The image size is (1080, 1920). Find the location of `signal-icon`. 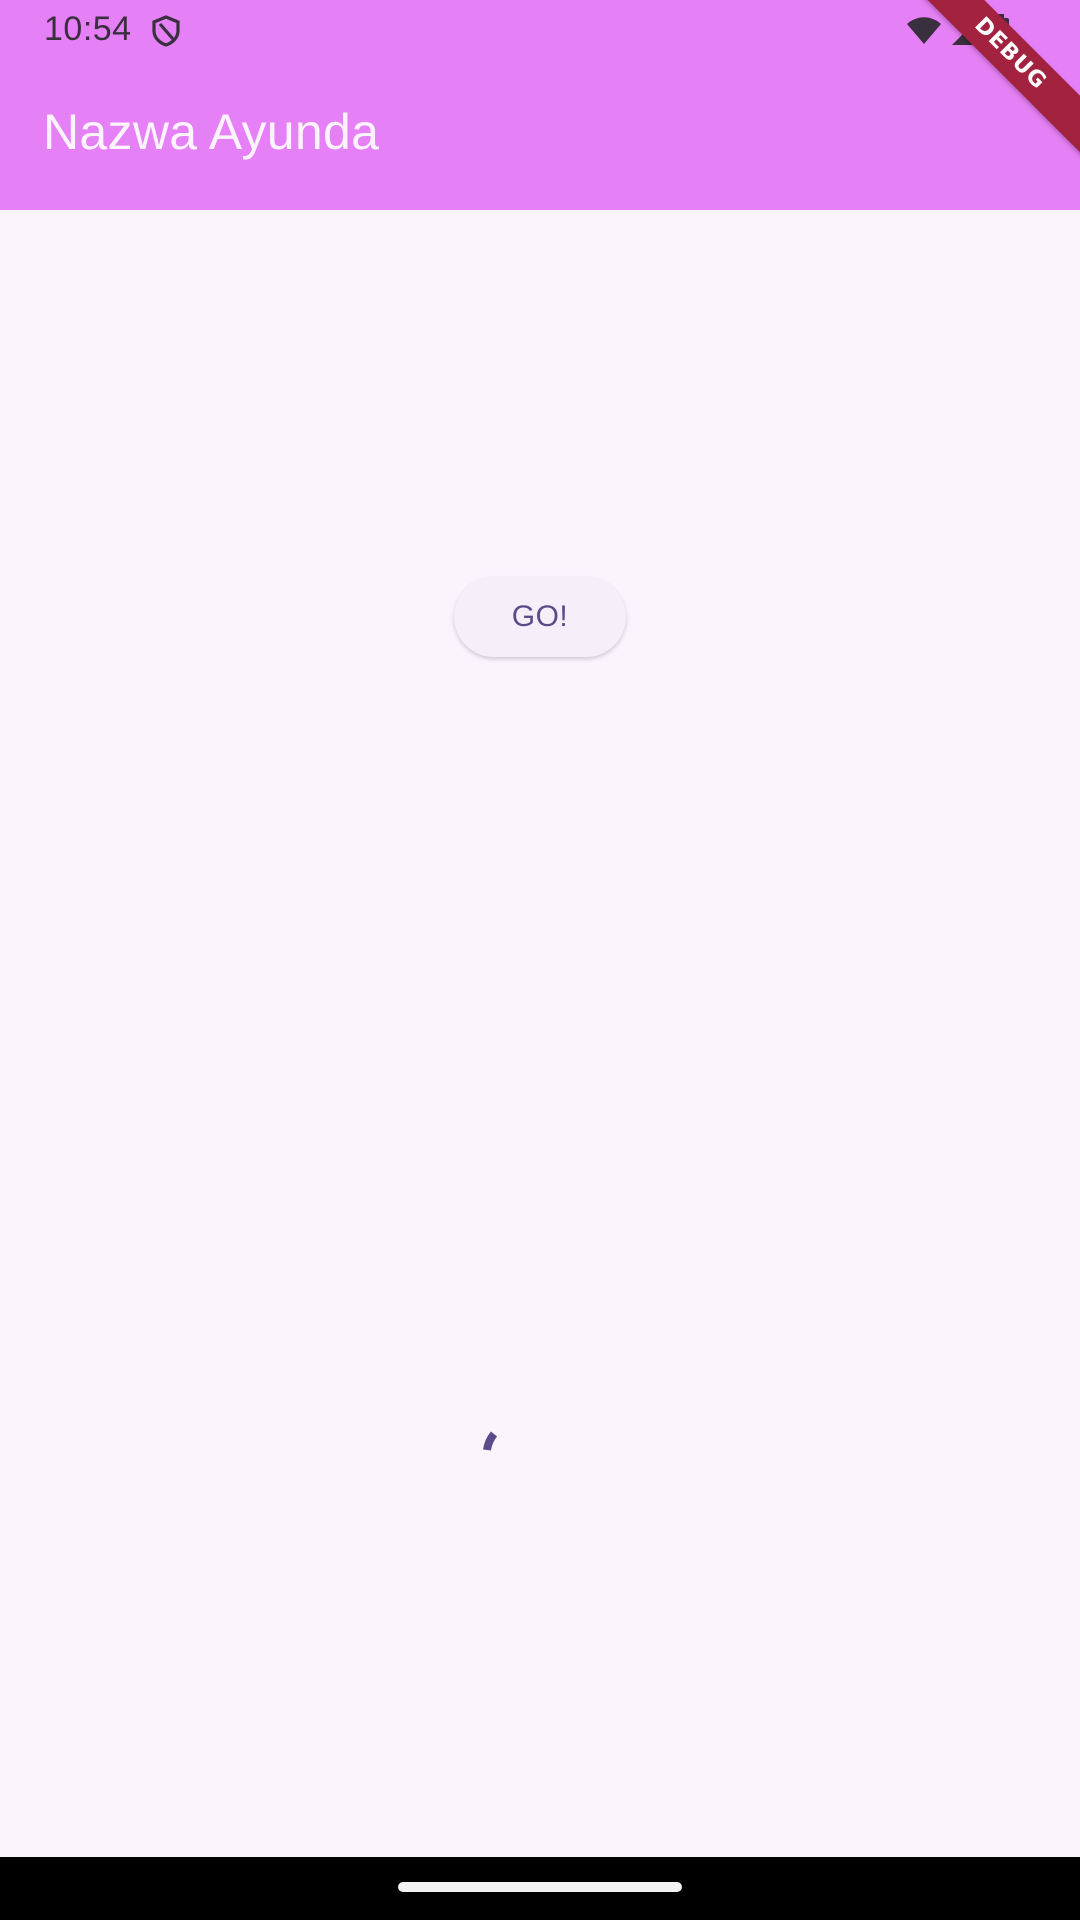

signal-icon is located at coordinates (966, 31).